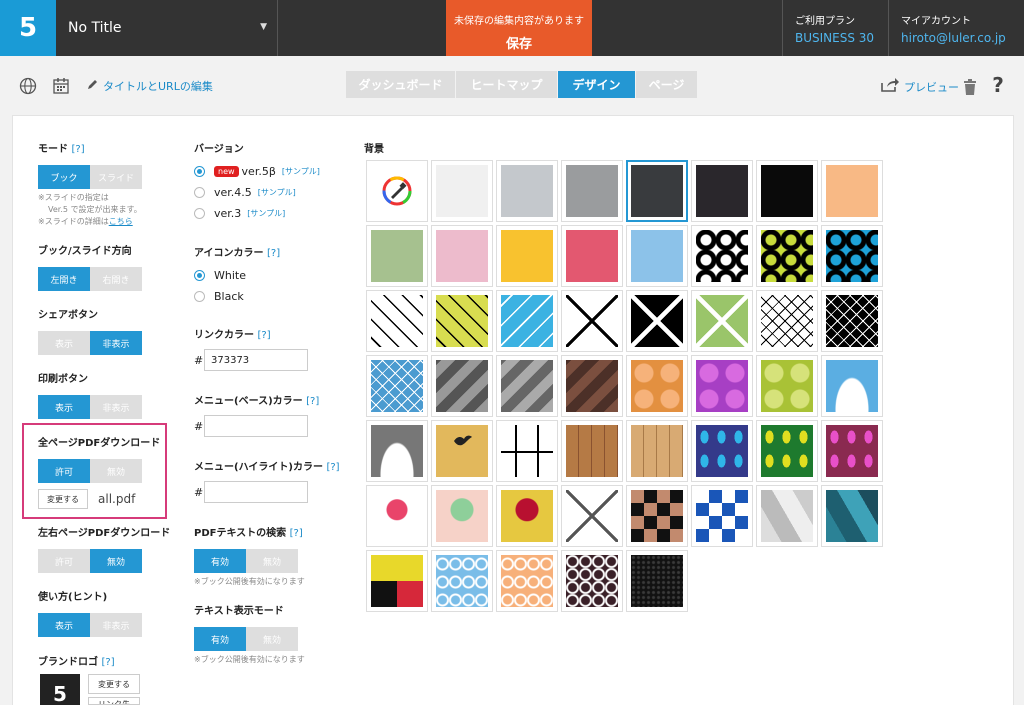 The height and width of the screenshot is (705, 1024). I want to click on tab-design: デザイン, so click(597, 84).